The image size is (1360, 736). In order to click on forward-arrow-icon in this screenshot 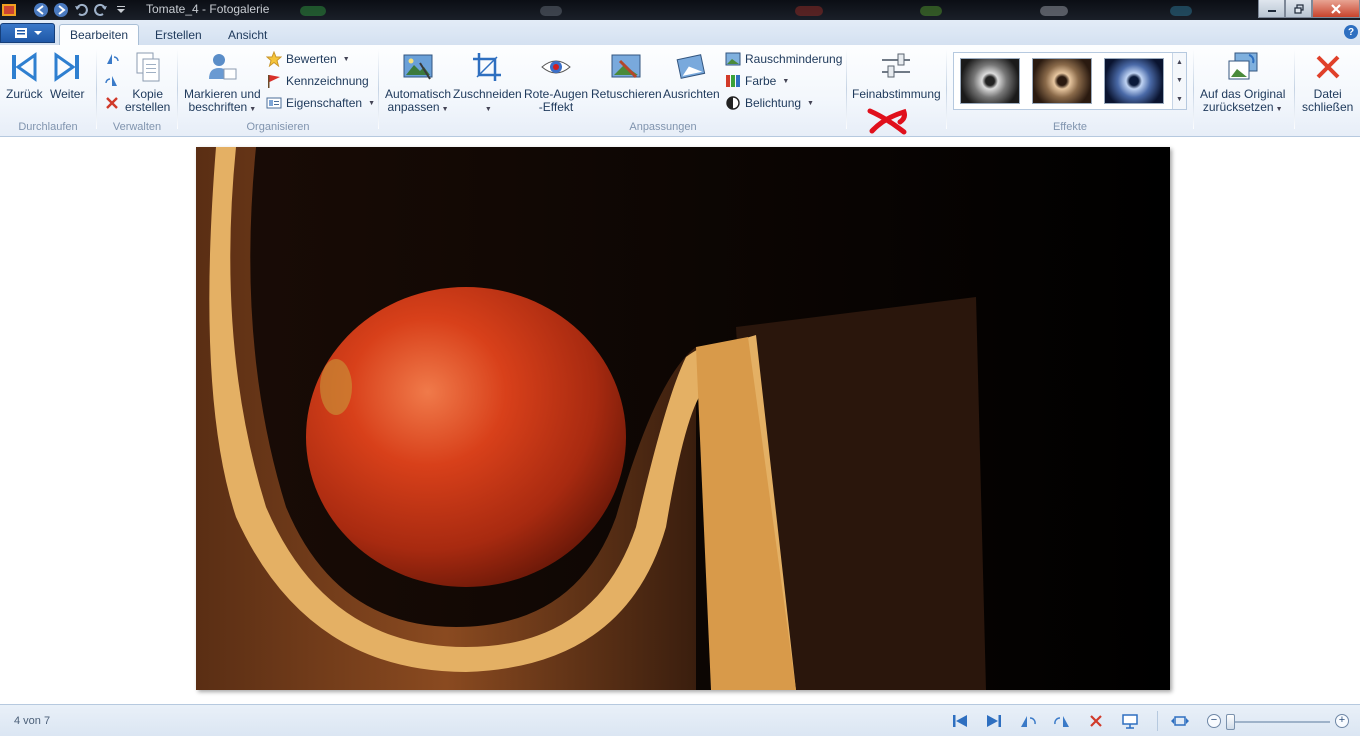, I will do `click(61, 10)`.